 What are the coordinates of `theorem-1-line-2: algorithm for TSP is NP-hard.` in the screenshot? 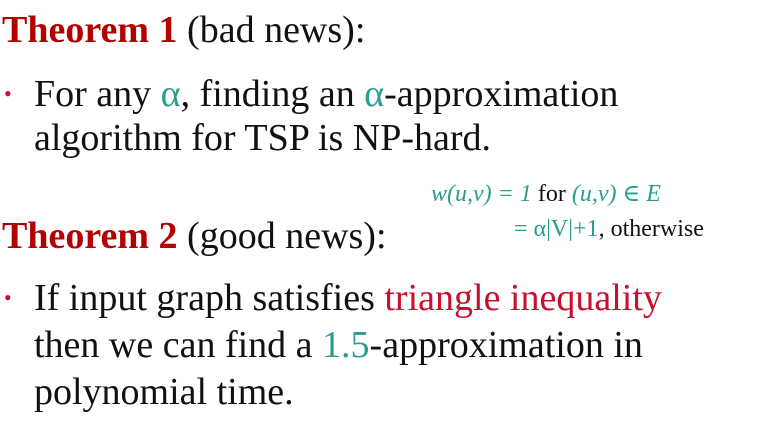 It's located at (263, 138).